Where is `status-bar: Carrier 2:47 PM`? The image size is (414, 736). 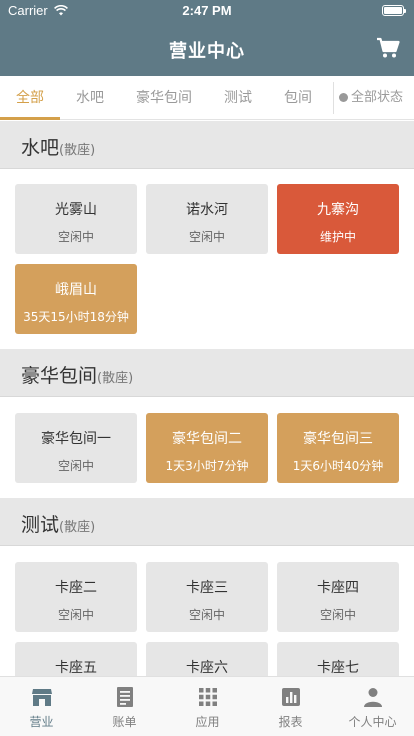
status-bar: Carrier 2:47 PM is located at coordinates (207, 11).